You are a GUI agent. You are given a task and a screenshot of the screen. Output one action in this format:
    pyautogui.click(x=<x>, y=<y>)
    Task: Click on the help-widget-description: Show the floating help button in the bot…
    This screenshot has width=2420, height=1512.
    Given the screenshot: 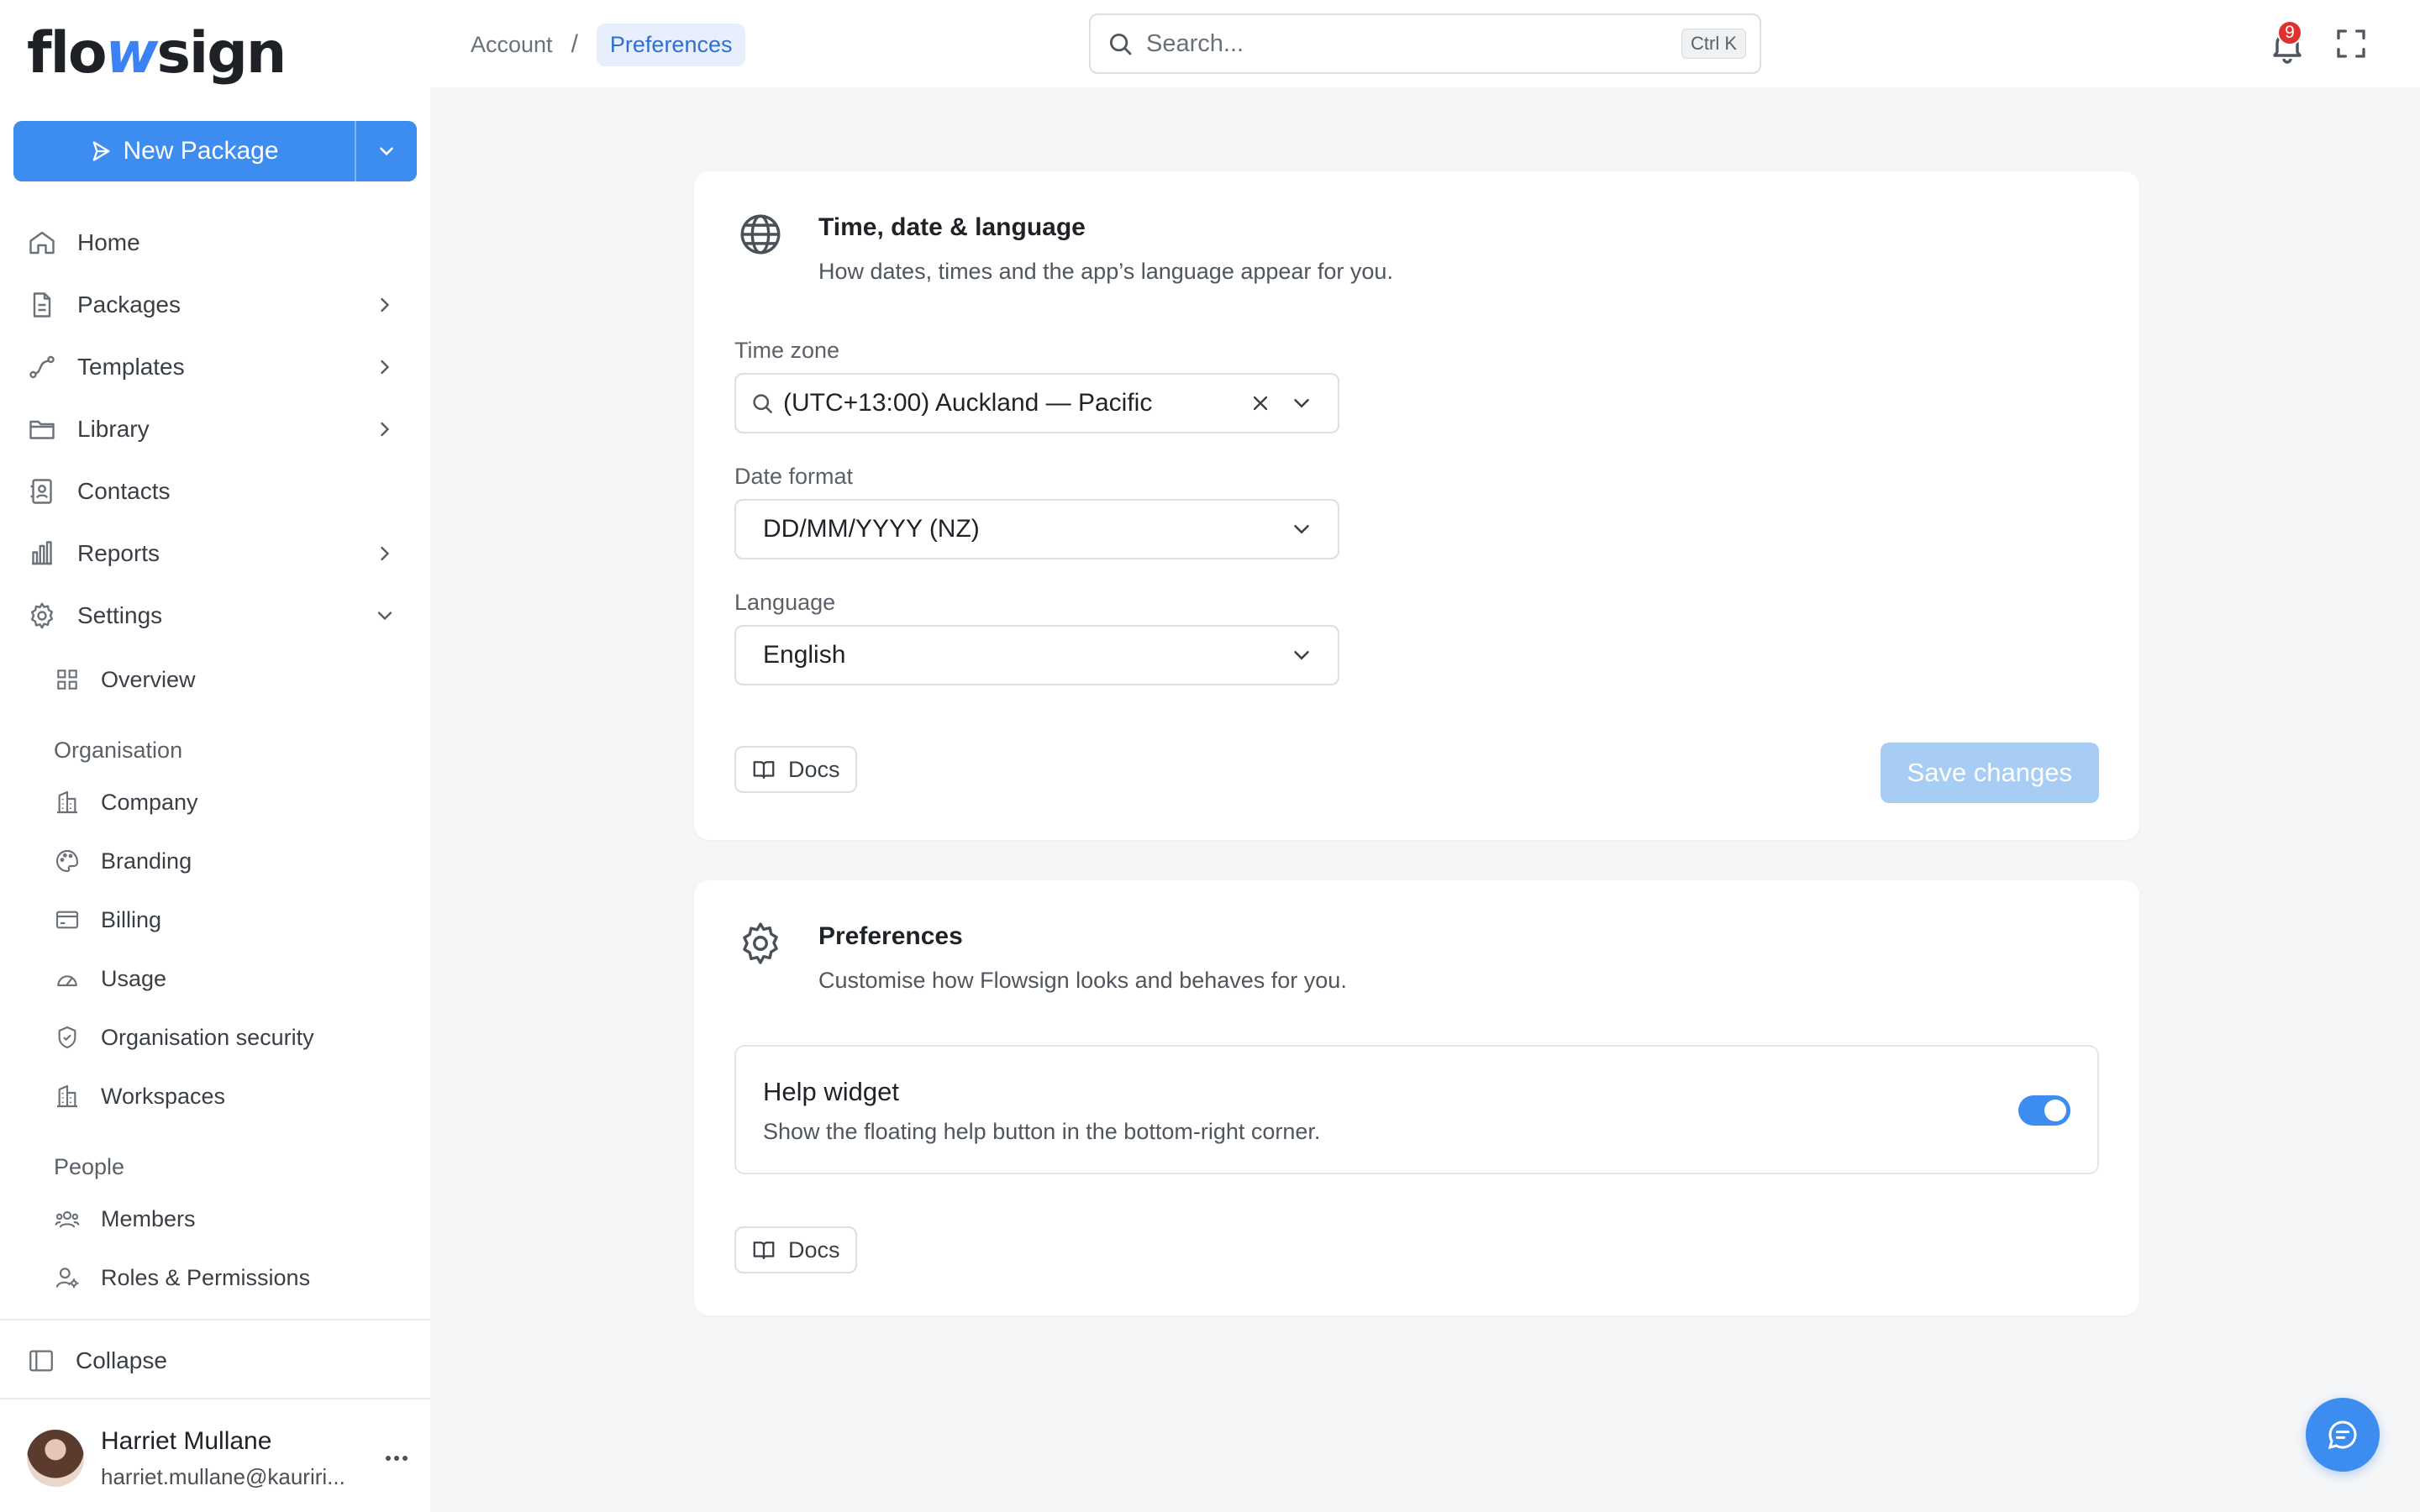 What is the action you would take?
    pyautogui.click(x=1042, y=1131)
    